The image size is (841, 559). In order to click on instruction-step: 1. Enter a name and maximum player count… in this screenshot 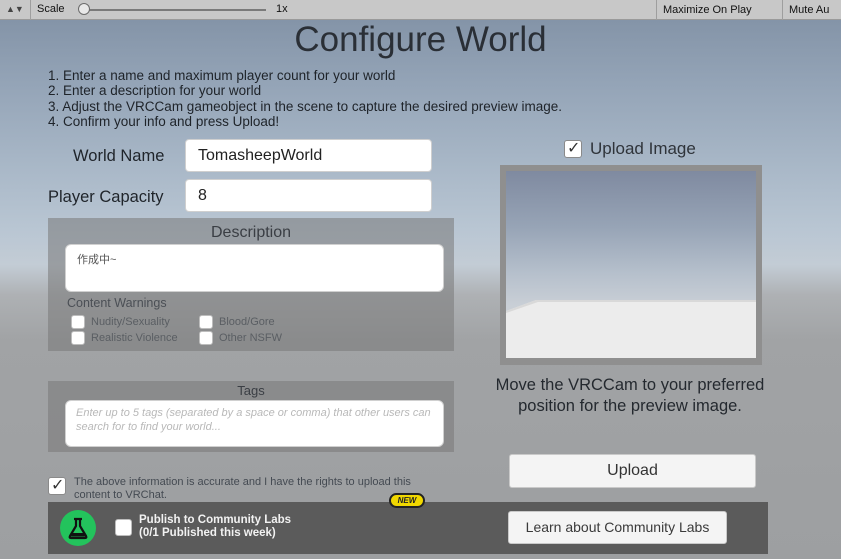, I will do `click(222, 75)`.